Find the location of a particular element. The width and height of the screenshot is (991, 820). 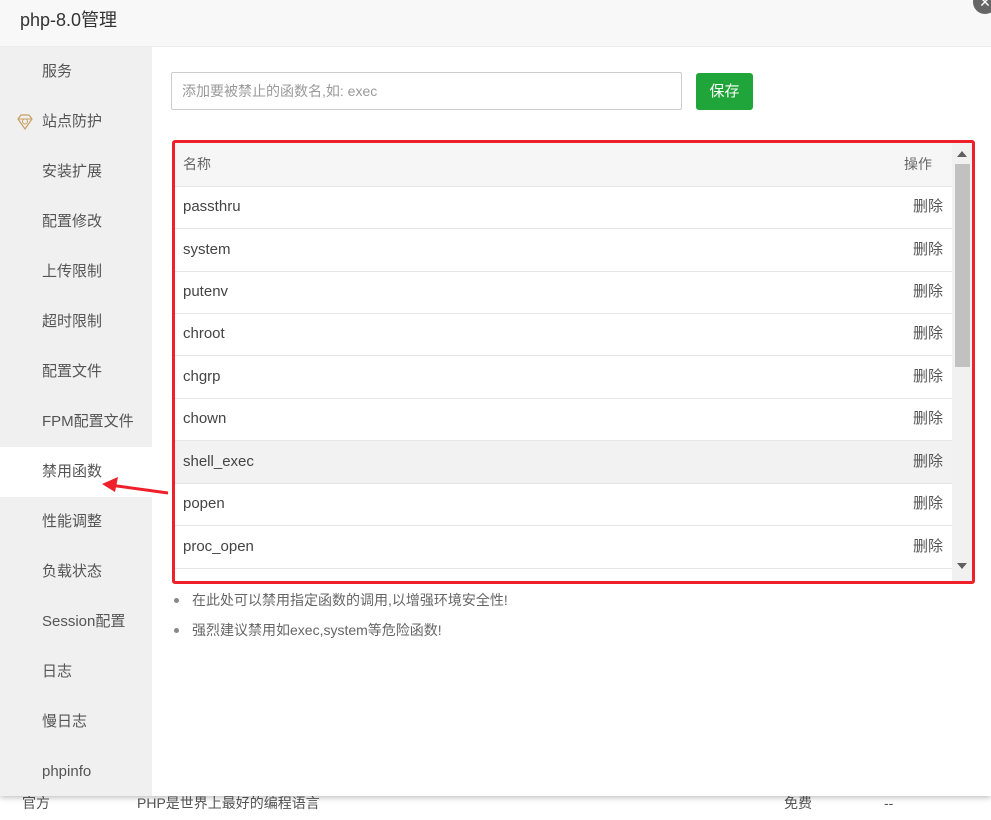

sidebar-item-service: 服务 is located at coordinates (76, 72).